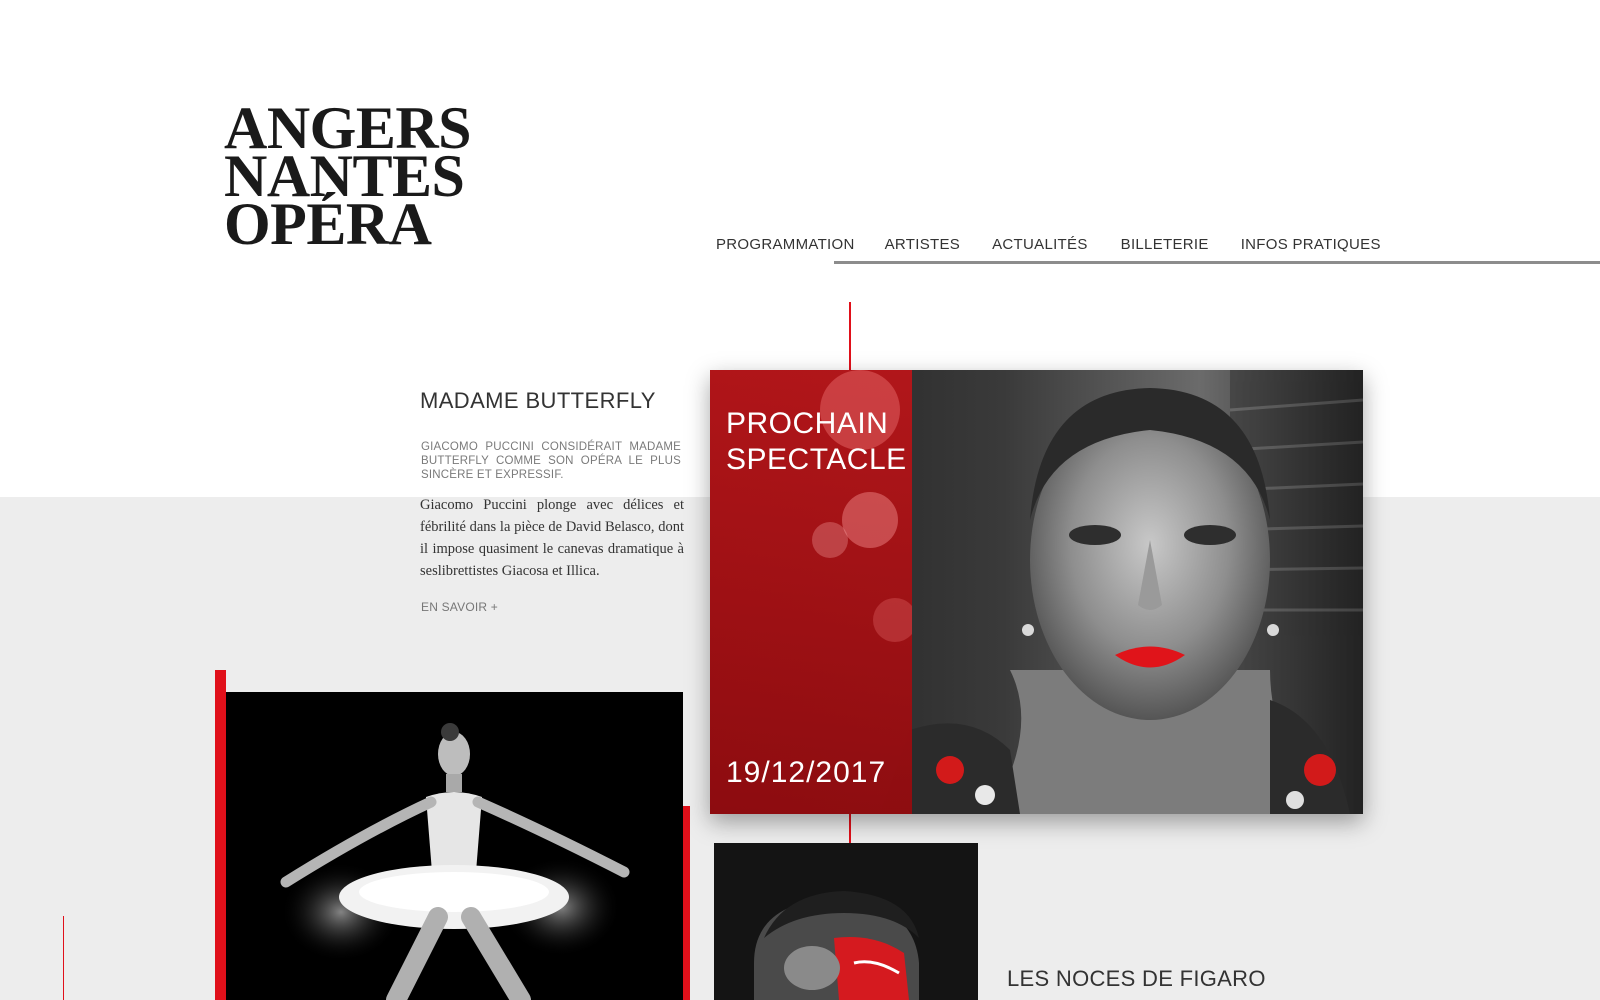  I want to click on learn-more-link: EN SAVOIR +, so click(459, 607).